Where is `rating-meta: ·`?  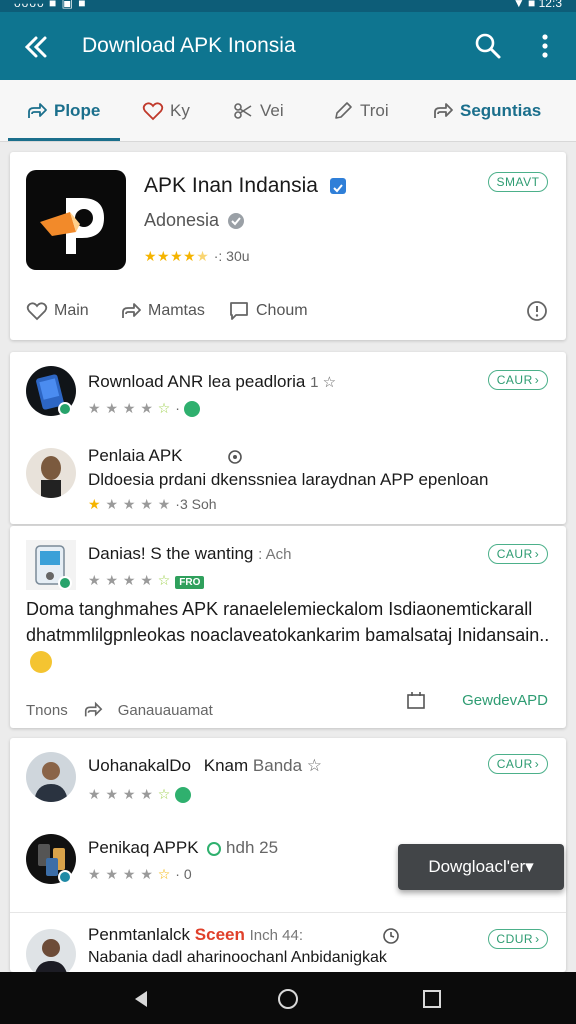 rating-meta: · is located at coordinates (177, 408).